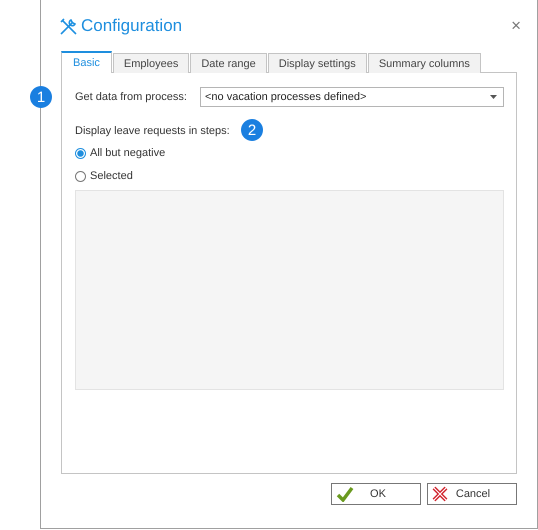  I want to click on field-label: Get data from process:, so click(131, 97).